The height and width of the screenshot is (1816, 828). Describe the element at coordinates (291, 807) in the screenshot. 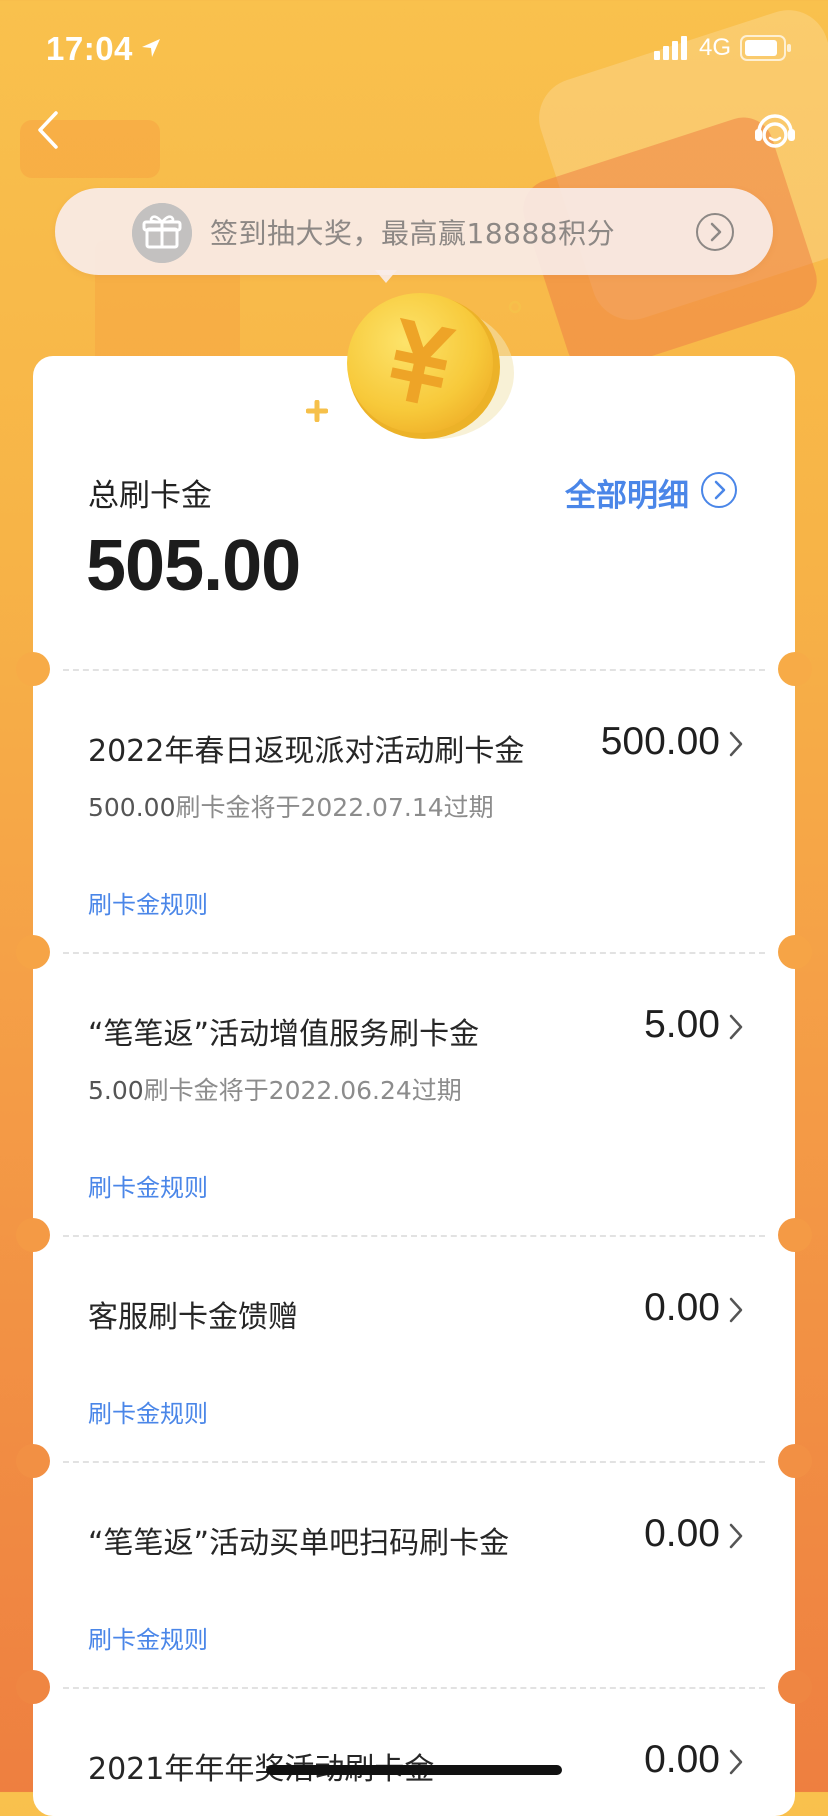

I see `expiry-note: 500.00刷卡金将于2022.07.14过期` at that location.